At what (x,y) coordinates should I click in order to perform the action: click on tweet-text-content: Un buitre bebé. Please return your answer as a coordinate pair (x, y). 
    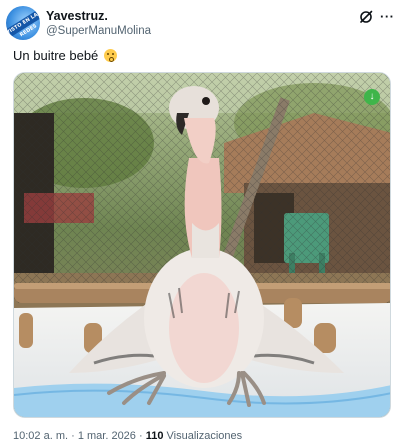
    Looking at the image, I should click on (56, 55).